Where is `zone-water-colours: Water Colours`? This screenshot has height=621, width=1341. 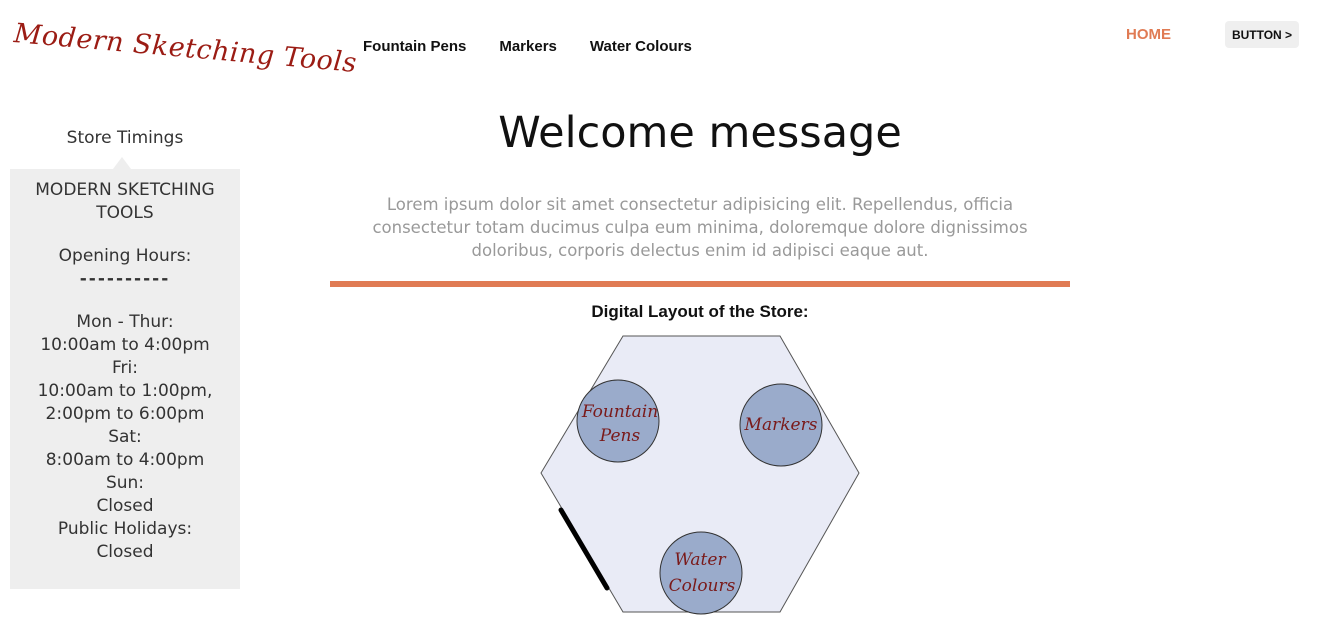
zone-water-colours: Water Colours is located at coordinates (701, 573).